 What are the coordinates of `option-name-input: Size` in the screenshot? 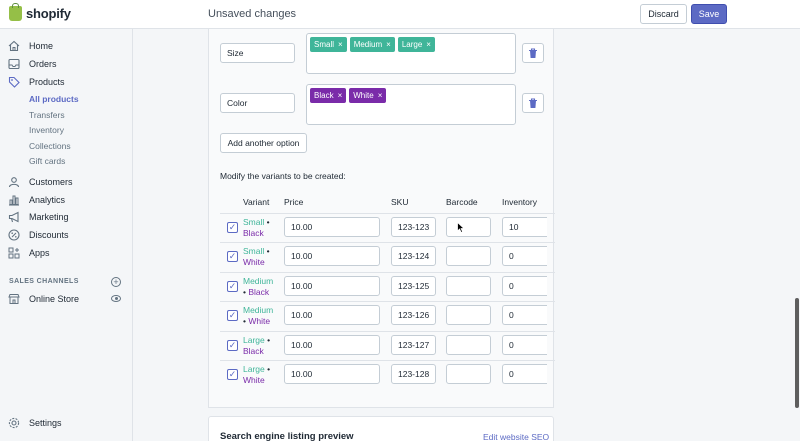 It's located at (257, 53).